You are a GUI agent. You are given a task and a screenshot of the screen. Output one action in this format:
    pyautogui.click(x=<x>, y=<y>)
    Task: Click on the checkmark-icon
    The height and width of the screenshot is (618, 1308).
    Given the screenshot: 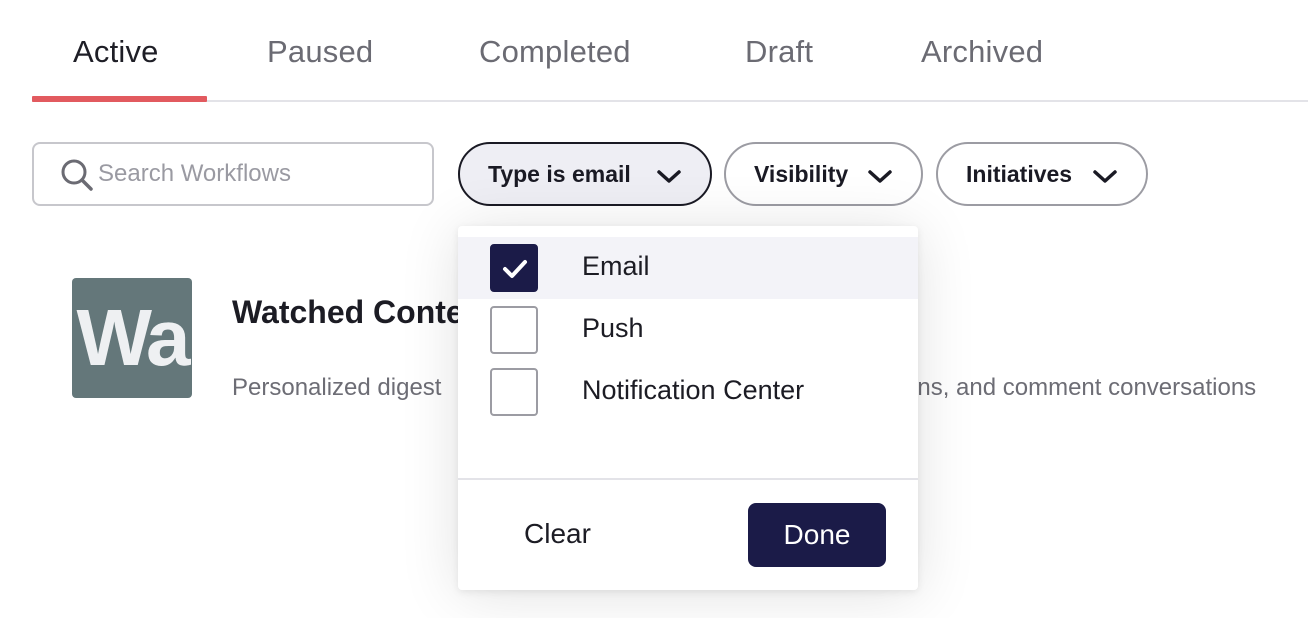 What is the action you would take?
    pyautogui.click(x=515, y=269)
    